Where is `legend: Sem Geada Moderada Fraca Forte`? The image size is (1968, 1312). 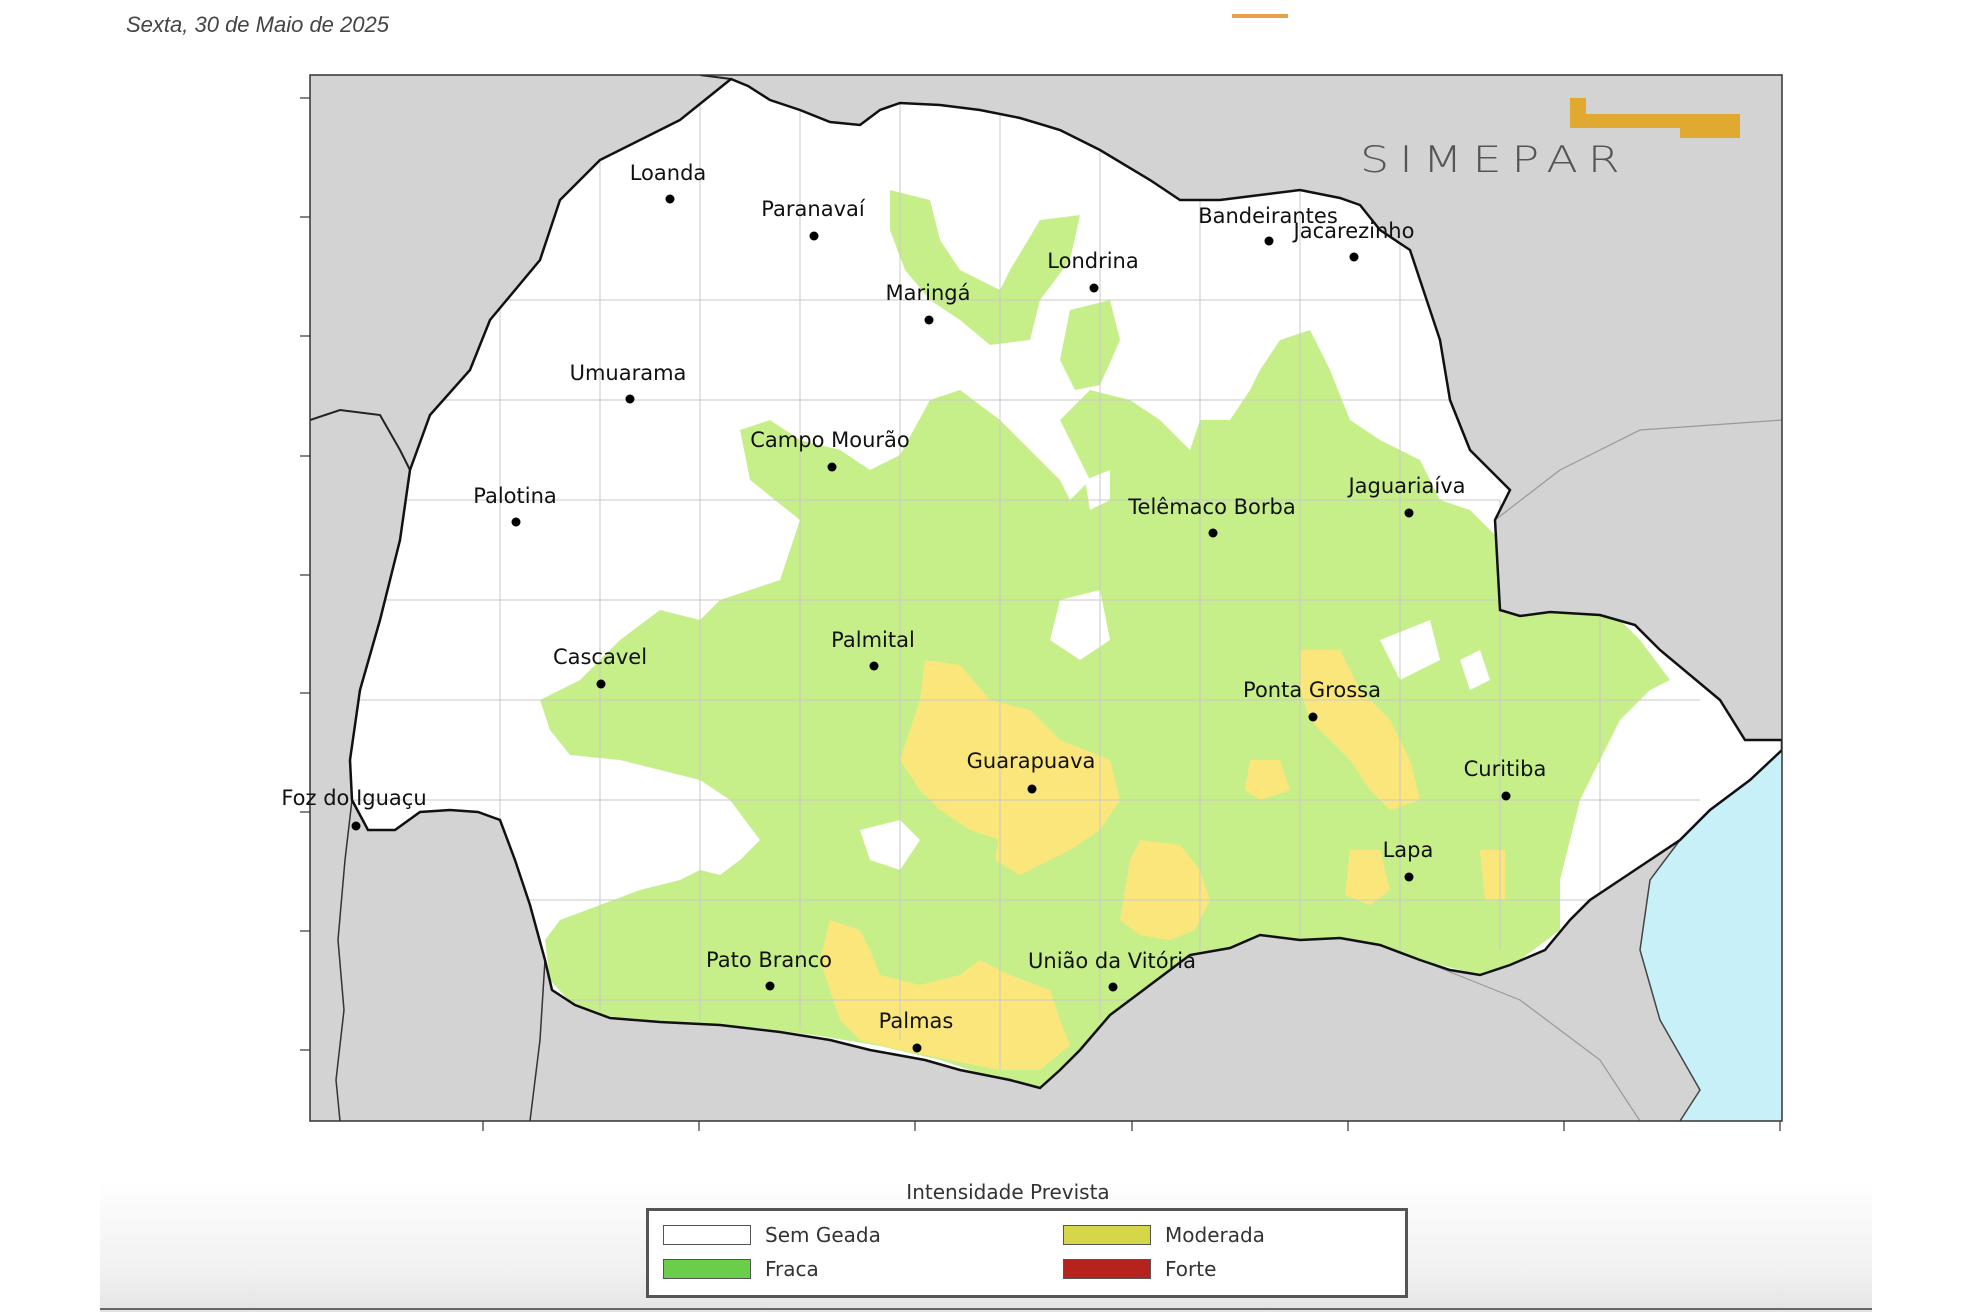
legend: Sem Geada Moderada Fraca Forte is located at coordinates (1027, 1253).